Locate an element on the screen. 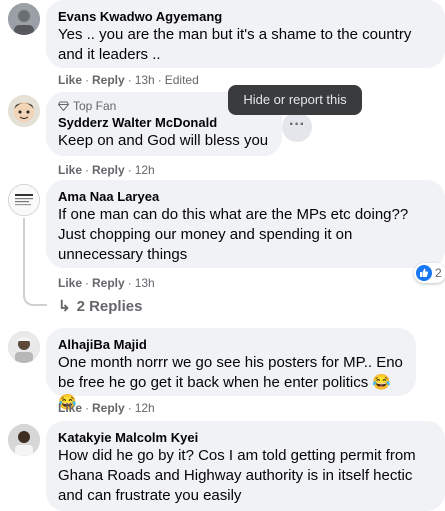 The image size is (445, 511). tooltip-text: Hide or report this is located at coordinates (295, 99).